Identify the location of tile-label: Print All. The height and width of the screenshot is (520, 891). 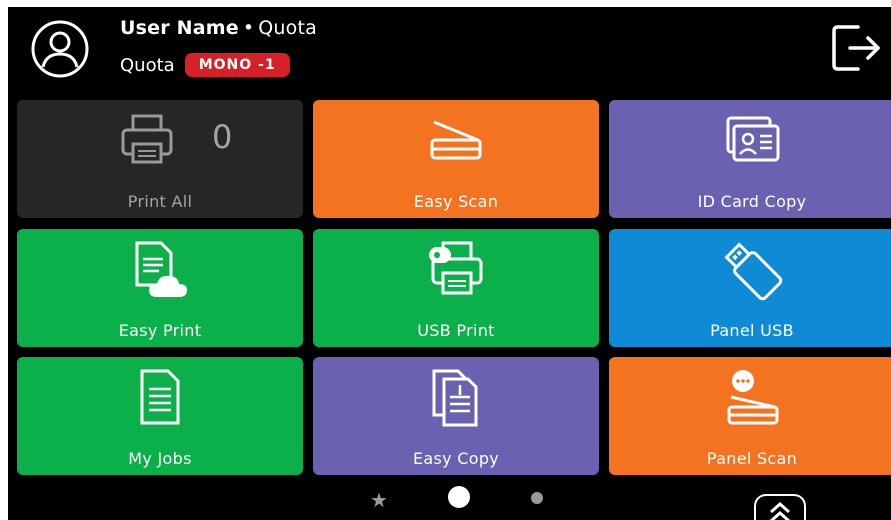
(160, 201).